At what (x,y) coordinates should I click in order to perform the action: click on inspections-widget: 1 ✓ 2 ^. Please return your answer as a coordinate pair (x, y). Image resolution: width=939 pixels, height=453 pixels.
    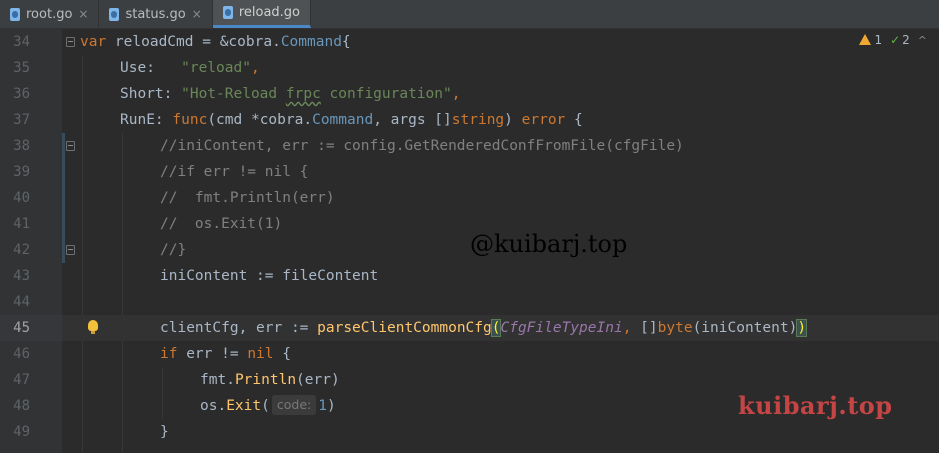
    Looking at the image, I should click on (893, 40).